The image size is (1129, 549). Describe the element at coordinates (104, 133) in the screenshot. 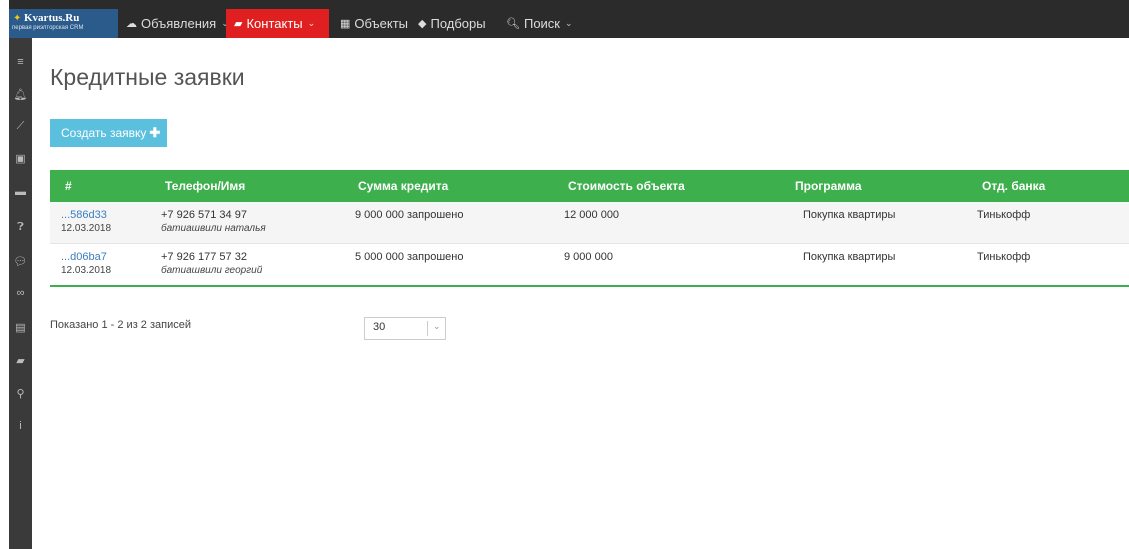

I see `create-request-label: Создать заявку` at that location.